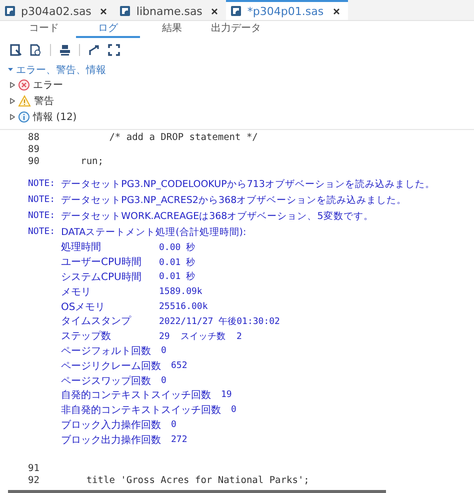 The height and width of the screenshot is (493, 474). What do you see at coordinates (177, 248) in the screenshot?
I see `stat-value: 0.00 秒` at bounding box center [177, 248].